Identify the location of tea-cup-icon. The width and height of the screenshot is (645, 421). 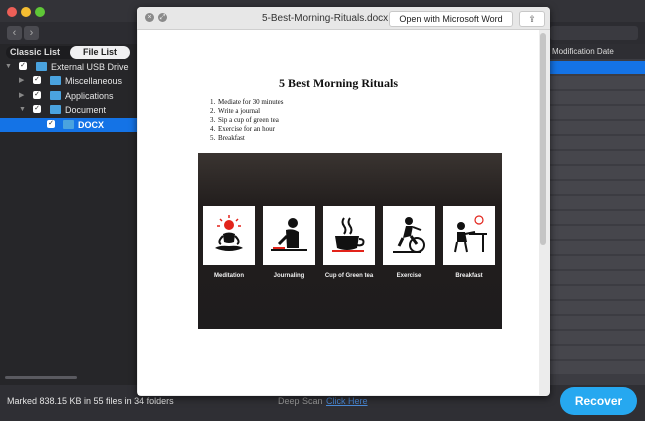
(348, 234).